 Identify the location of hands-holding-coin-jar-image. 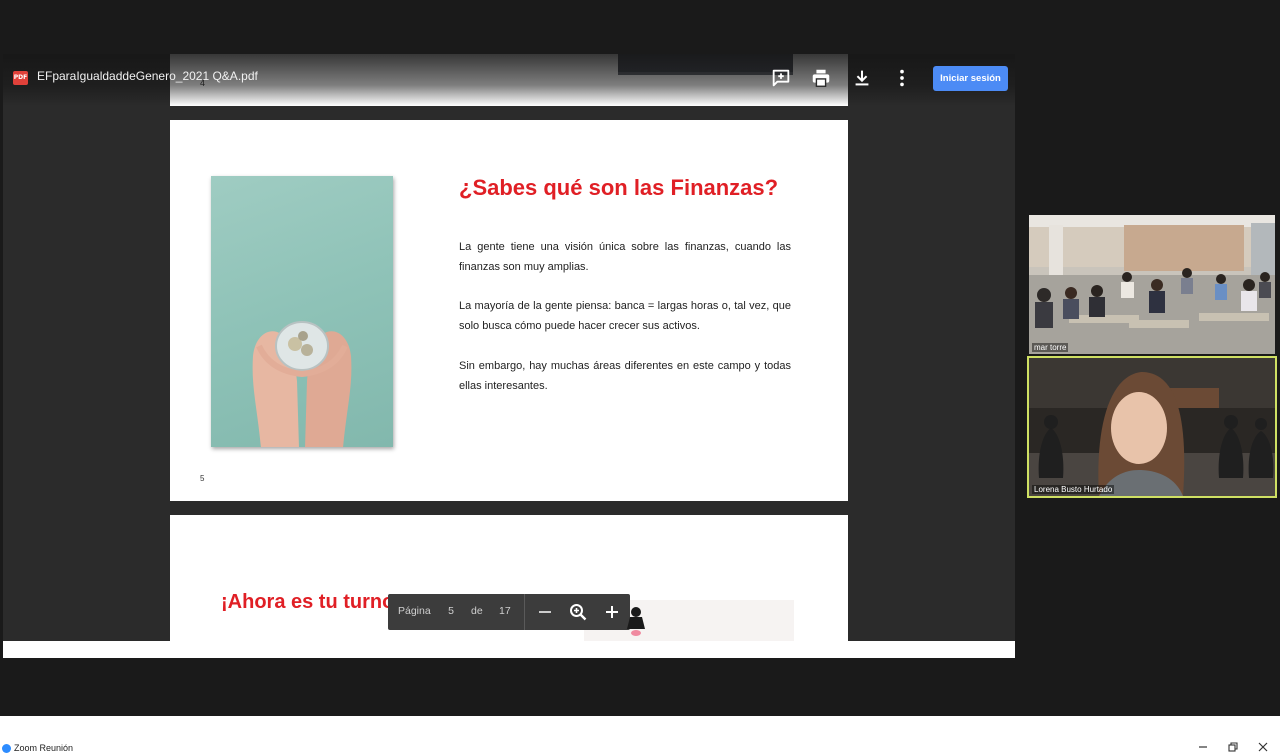
(302, 311).